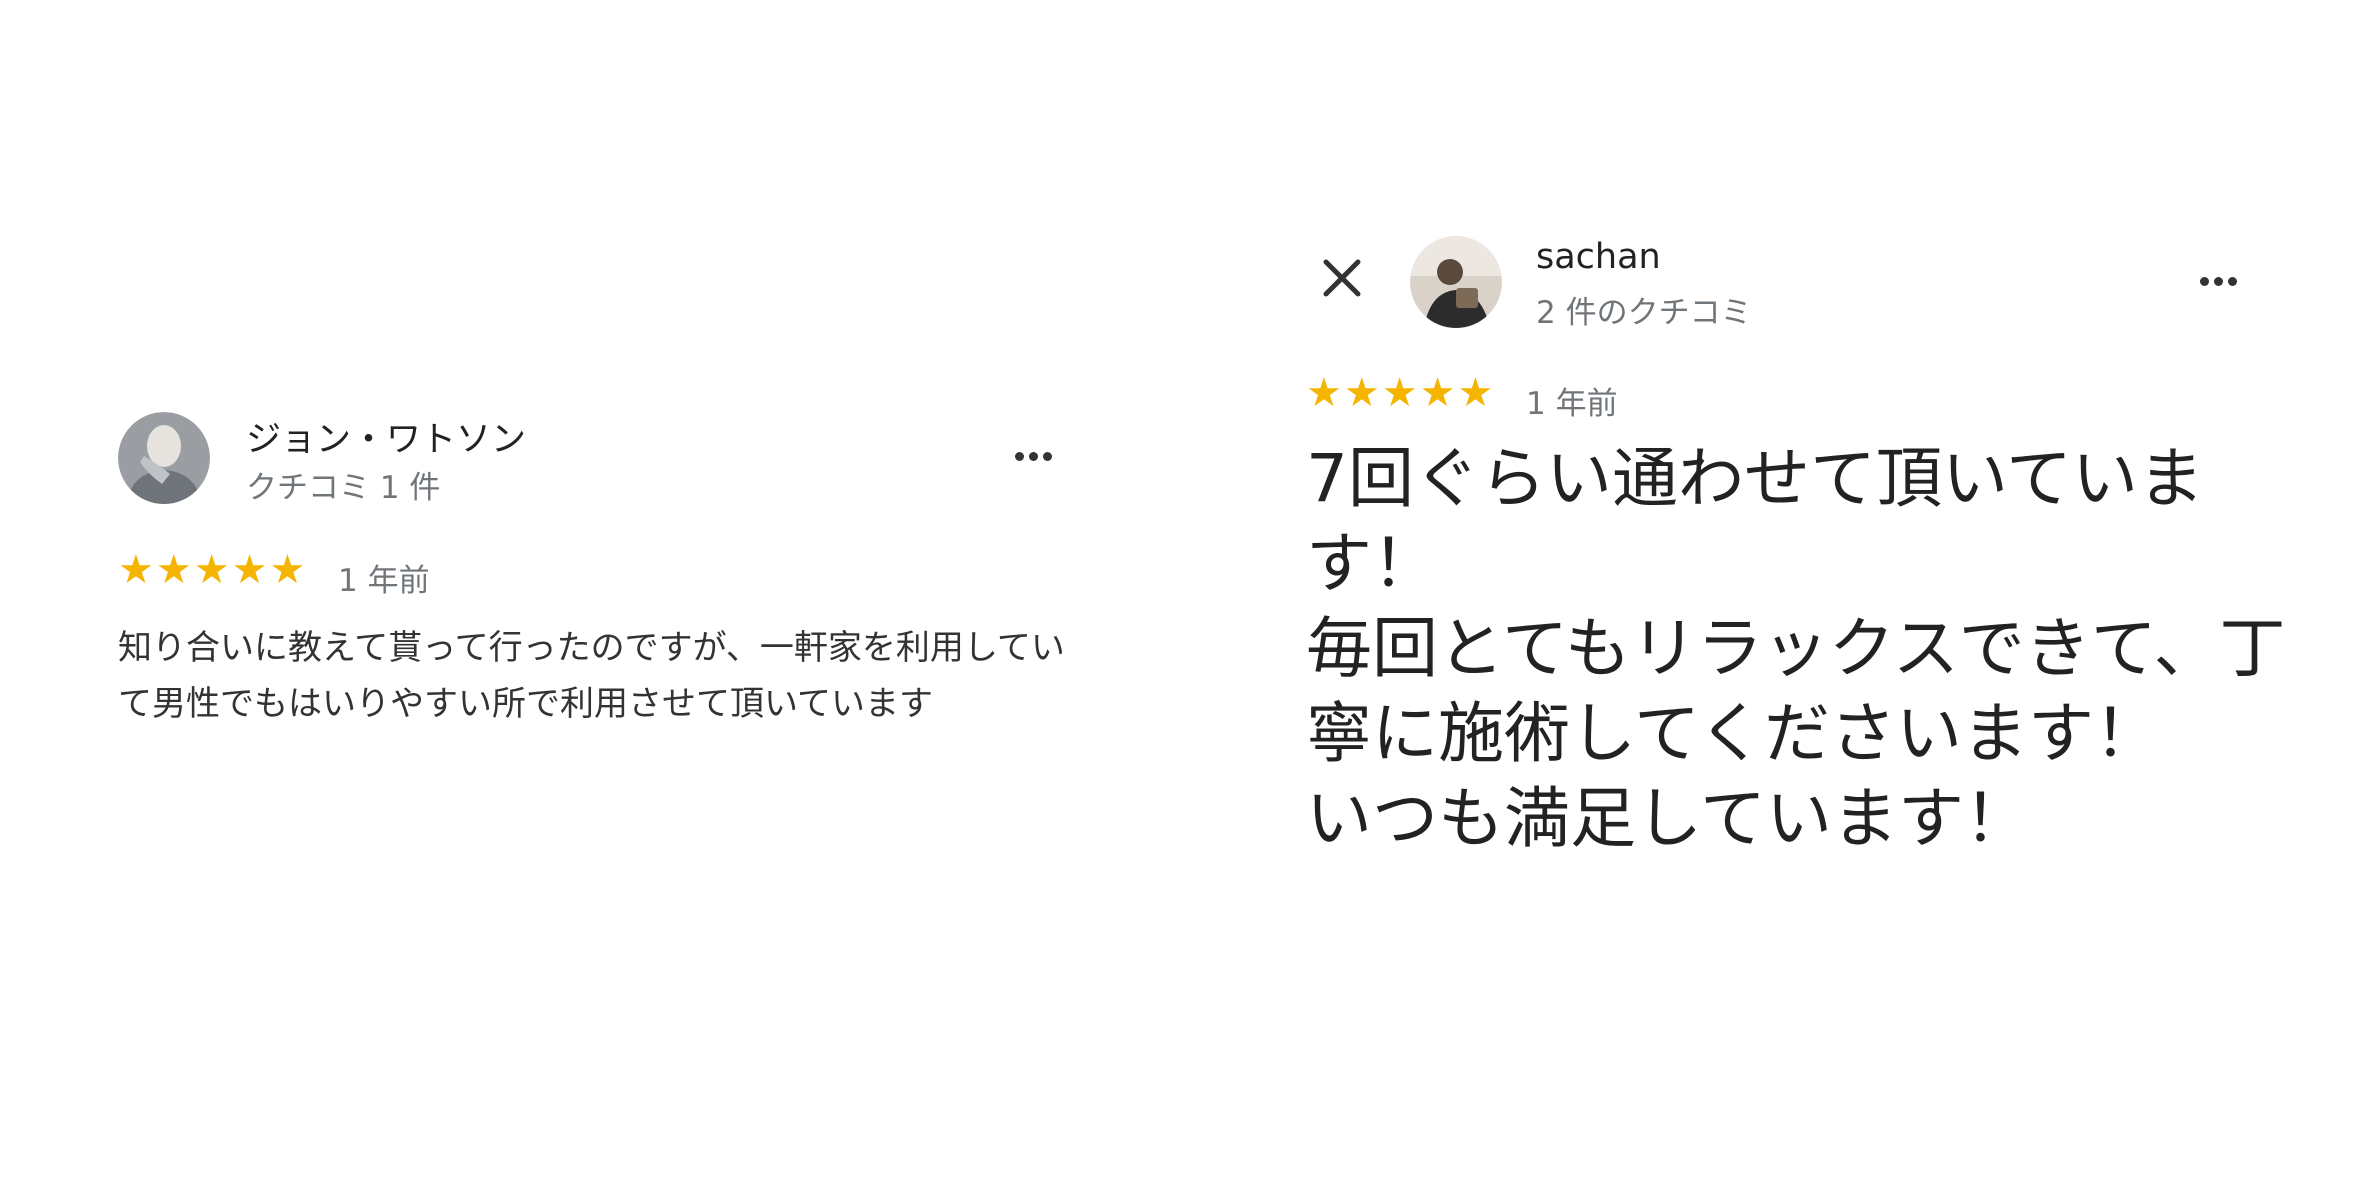  Describe the element at coordinates (1598, 257) in the screenshot. I see `reviewer-name: sachan` at that location.